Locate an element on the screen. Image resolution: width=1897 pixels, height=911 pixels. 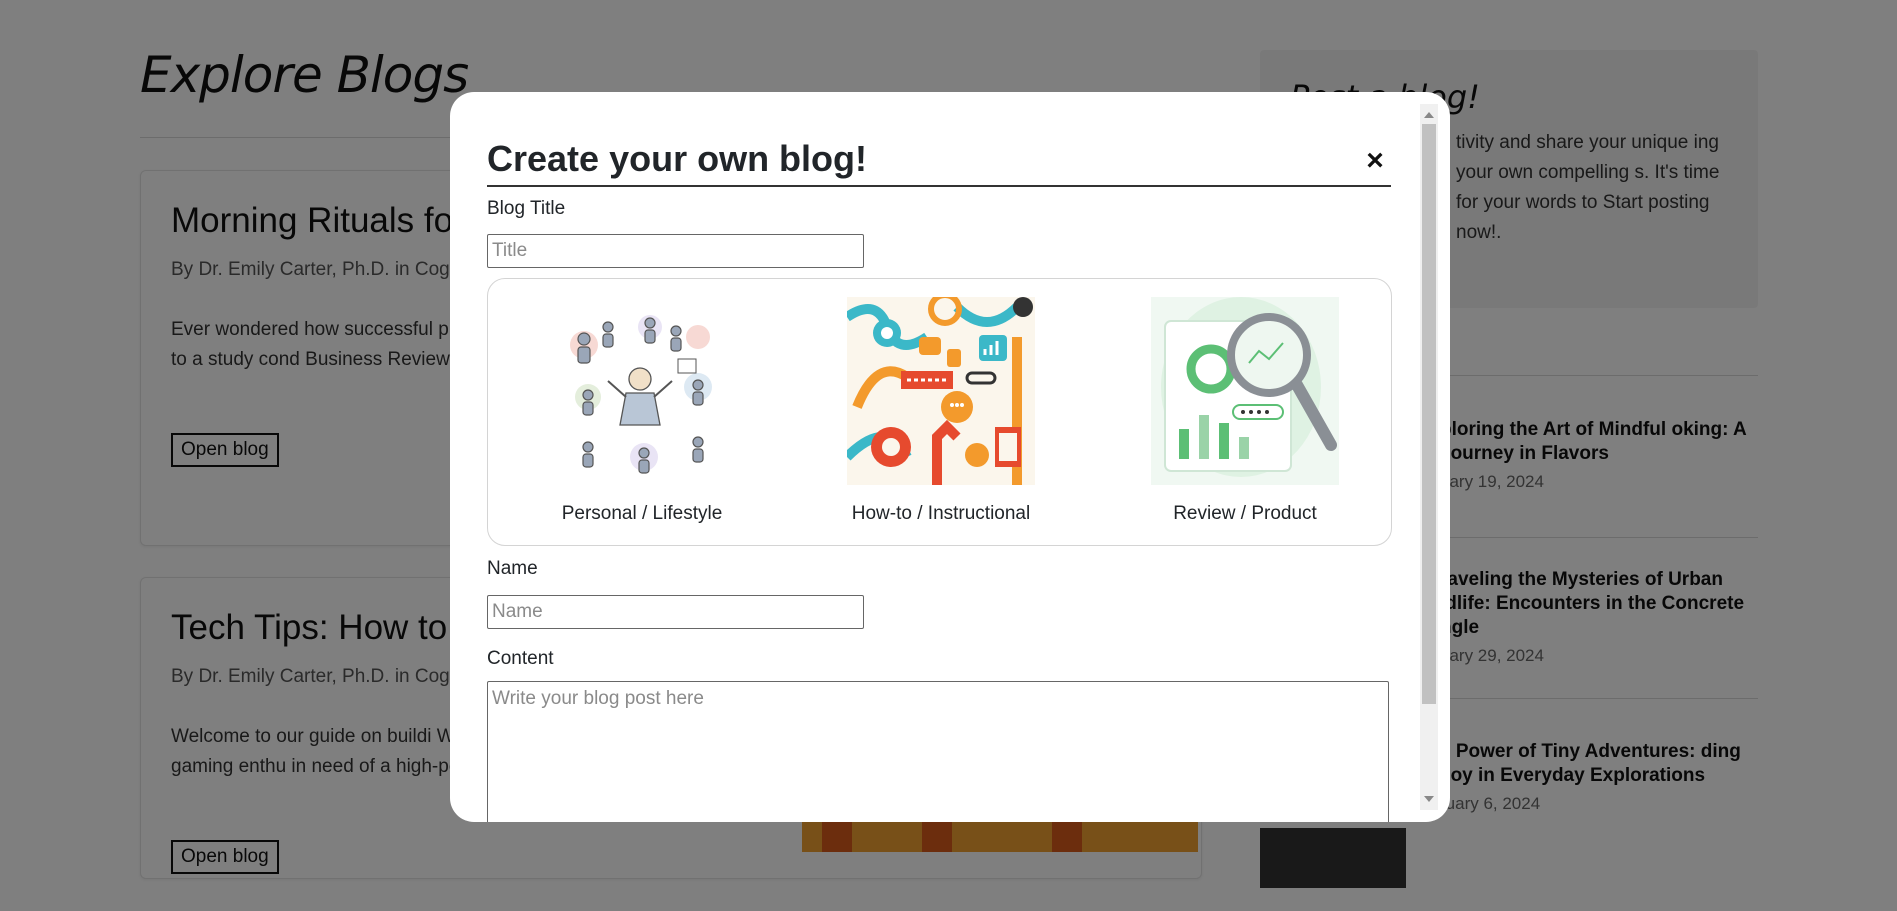
modal-scrollbar is located at coordinates (1429, 457).